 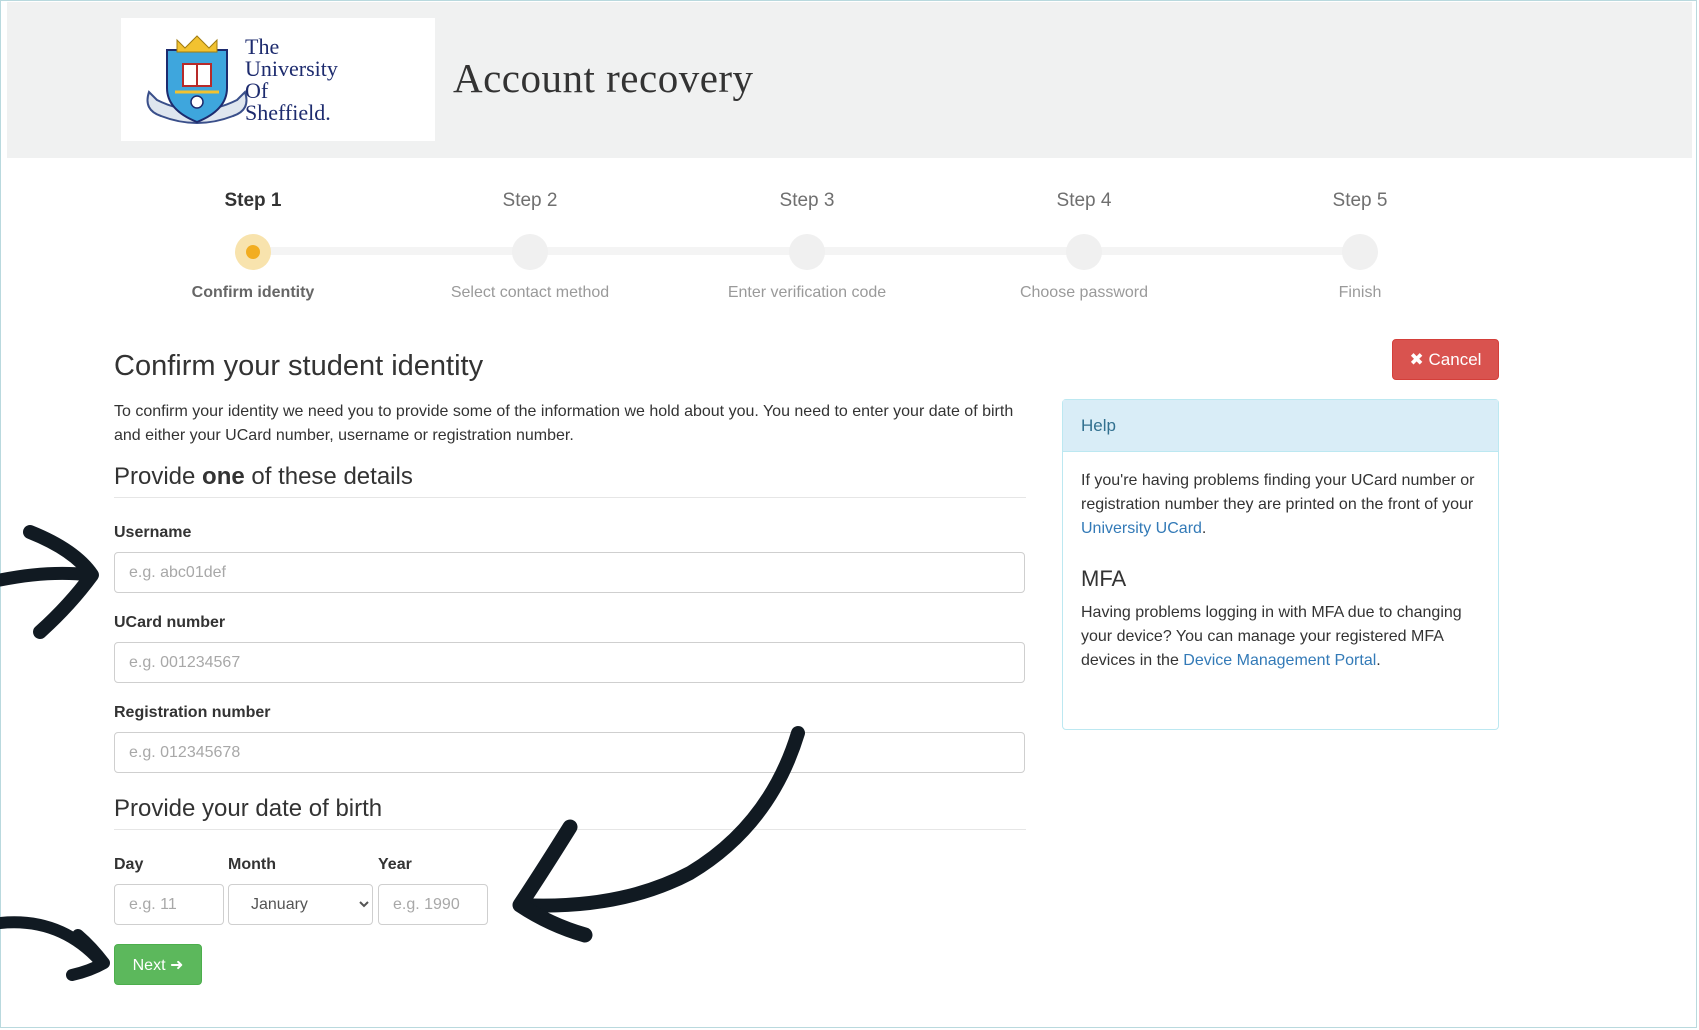 I want to click on username-input, so click(x=569, y=572).